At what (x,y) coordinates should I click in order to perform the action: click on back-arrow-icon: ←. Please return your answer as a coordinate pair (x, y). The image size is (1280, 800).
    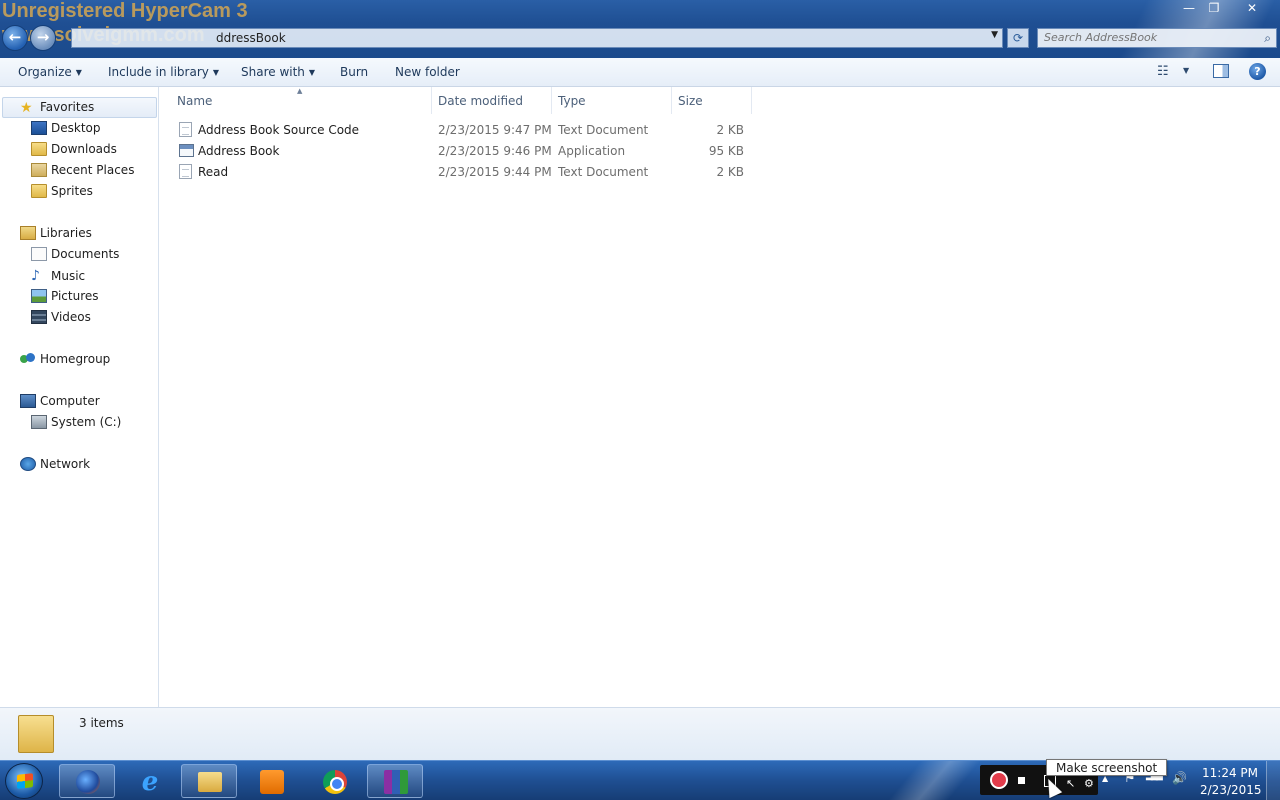
    Looking at the image, I should click on (15, 37).